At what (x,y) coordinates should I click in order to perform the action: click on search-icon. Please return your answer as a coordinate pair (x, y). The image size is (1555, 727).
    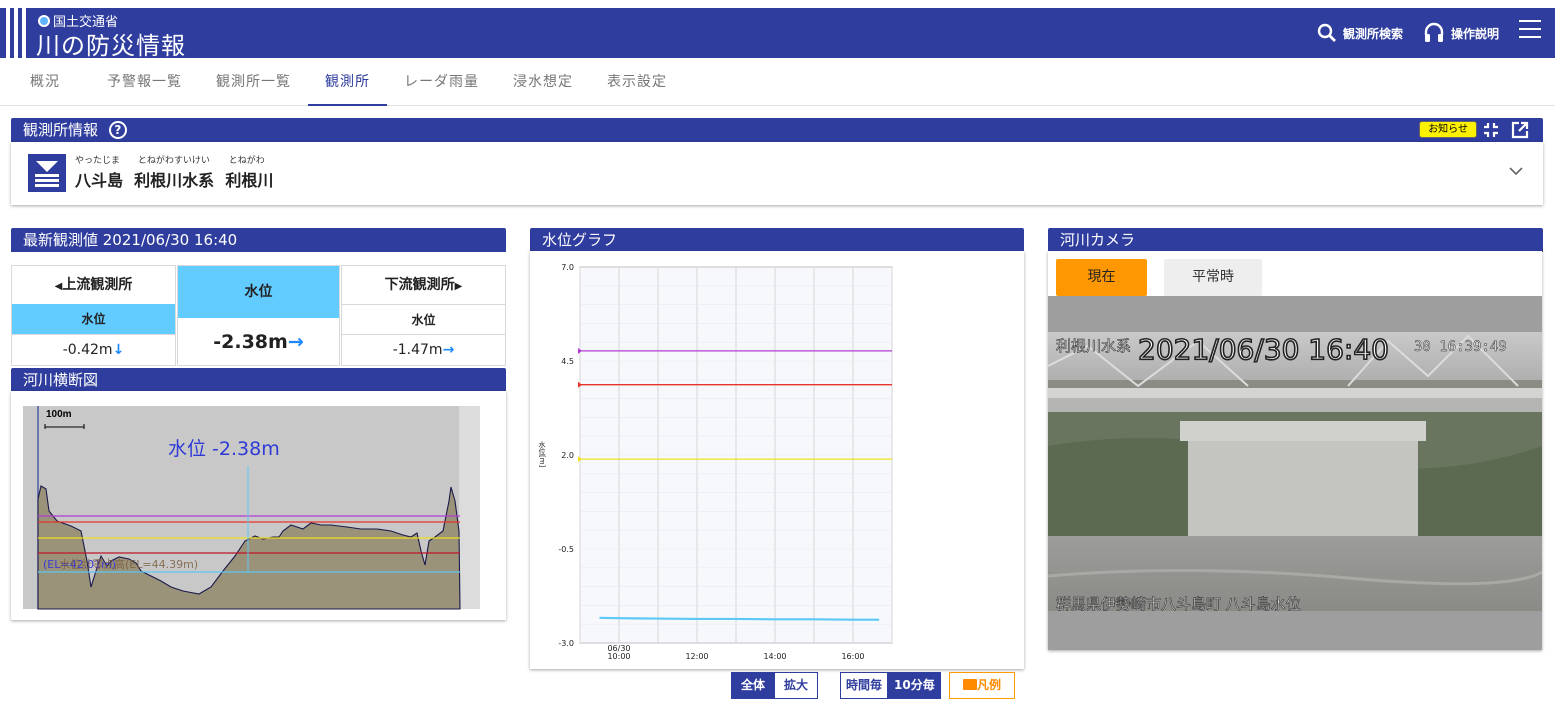
    Looking at the image, I should click on (1326, 32).